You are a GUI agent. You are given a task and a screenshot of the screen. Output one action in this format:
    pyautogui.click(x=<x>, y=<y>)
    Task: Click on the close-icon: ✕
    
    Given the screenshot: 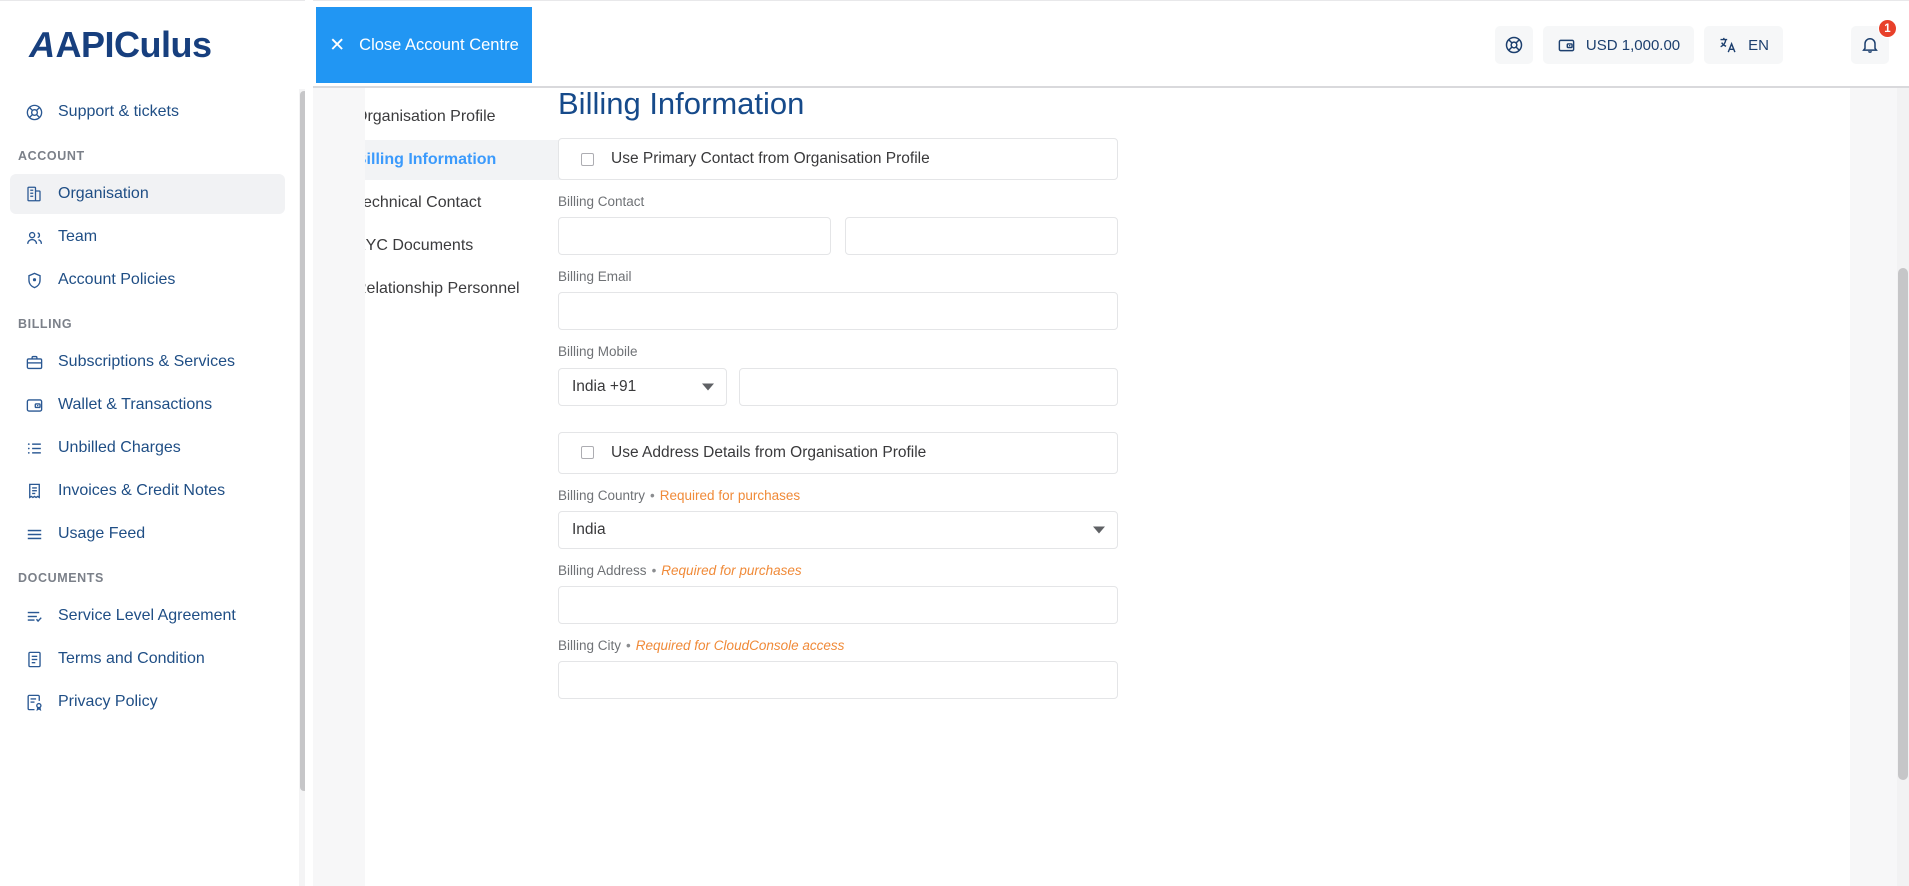 What is the action you would take?
    pyautogui.click(x=337, y=45)
    